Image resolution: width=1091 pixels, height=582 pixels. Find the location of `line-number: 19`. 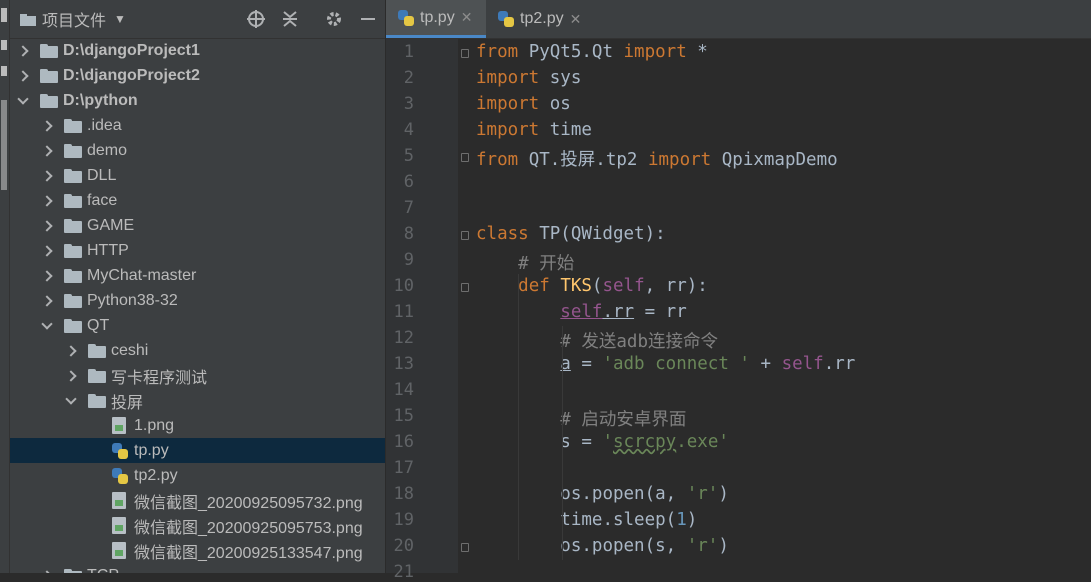

line-number: 19 is located at coordinates (403, 520).